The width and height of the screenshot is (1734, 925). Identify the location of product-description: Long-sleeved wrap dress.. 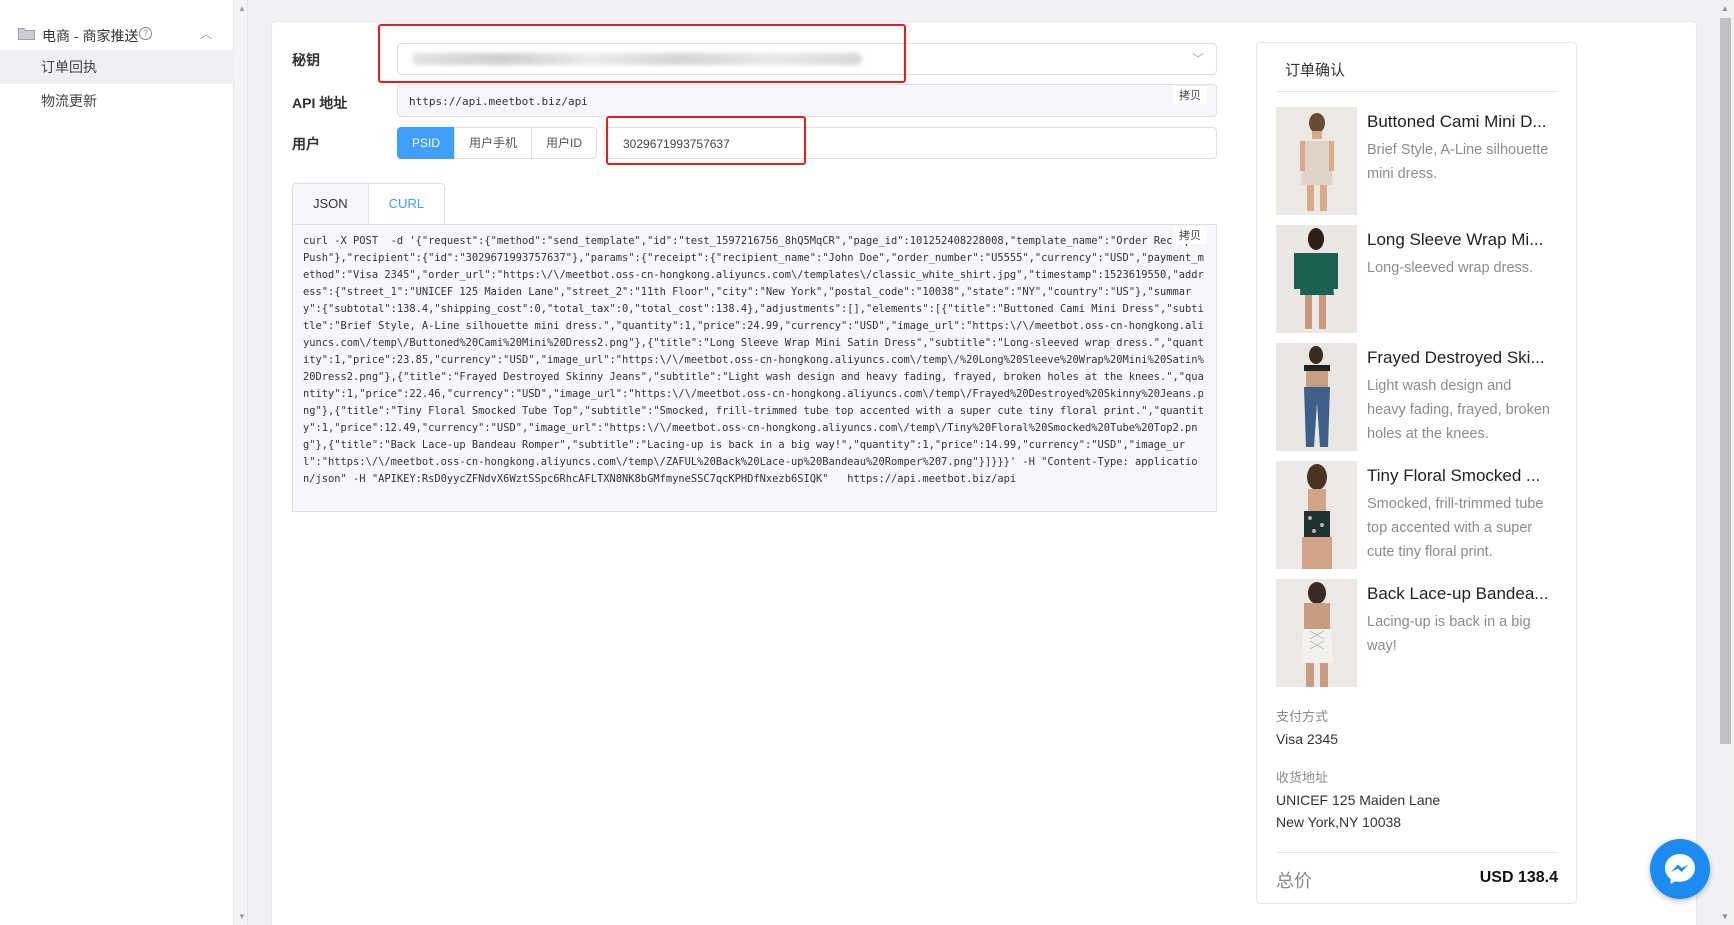
(1450, 268).